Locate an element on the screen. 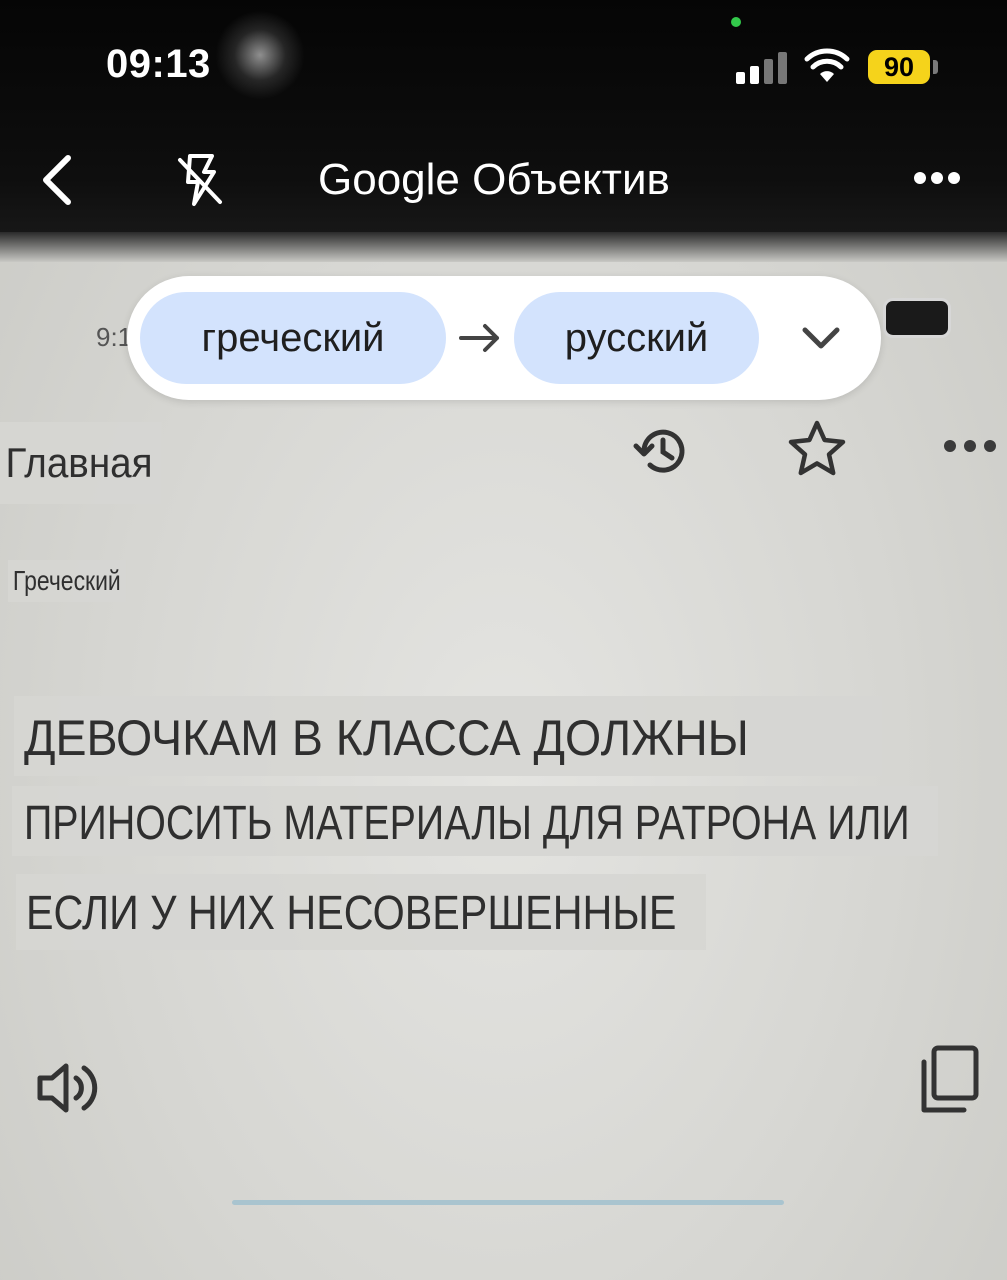  copy-icon is located at coordinates (950, 1079).